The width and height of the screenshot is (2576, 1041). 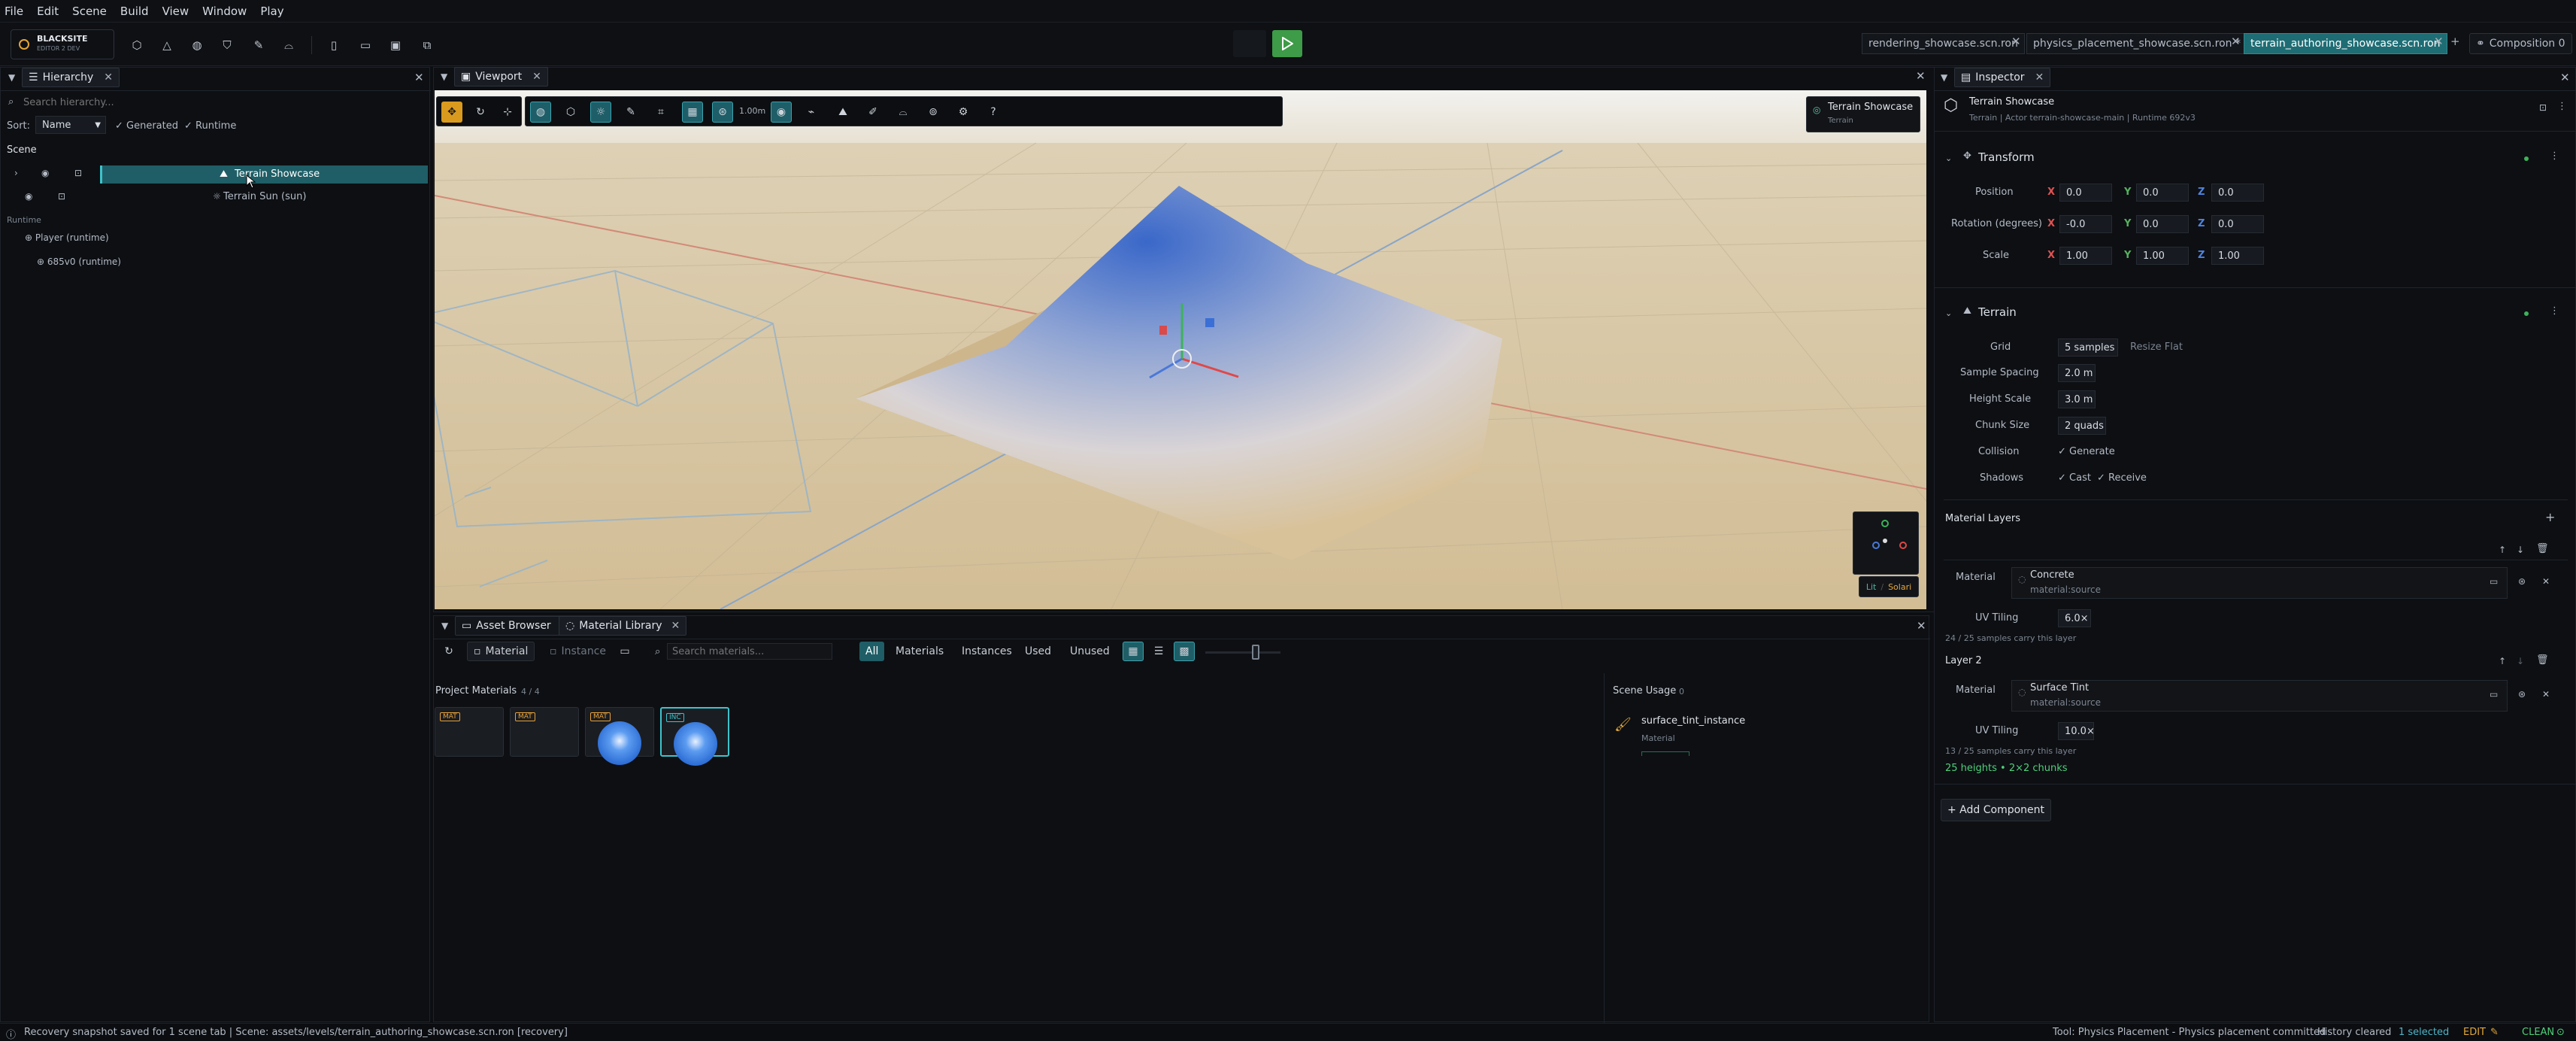 What do you see at coordinates (365, 45) in the screenshot?
I see `open-folder-icon: ▭` at bounding box center [365, 45].